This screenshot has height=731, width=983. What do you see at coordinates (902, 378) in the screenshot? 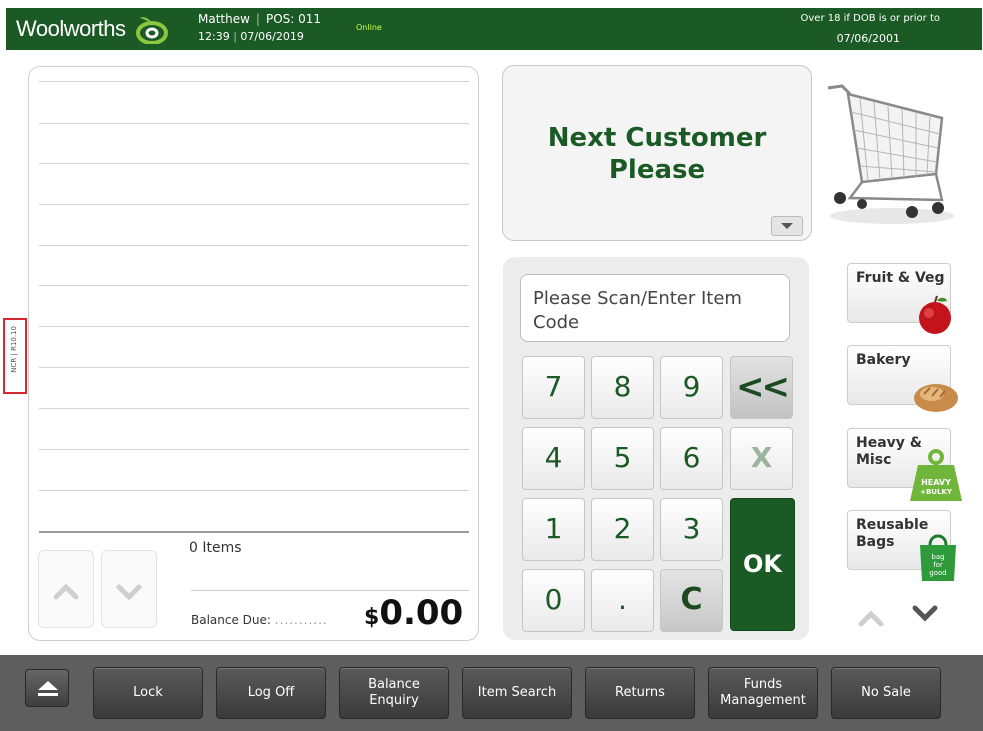
I see `category-bakery-button: Bakery` at bounding box center [902, 378].